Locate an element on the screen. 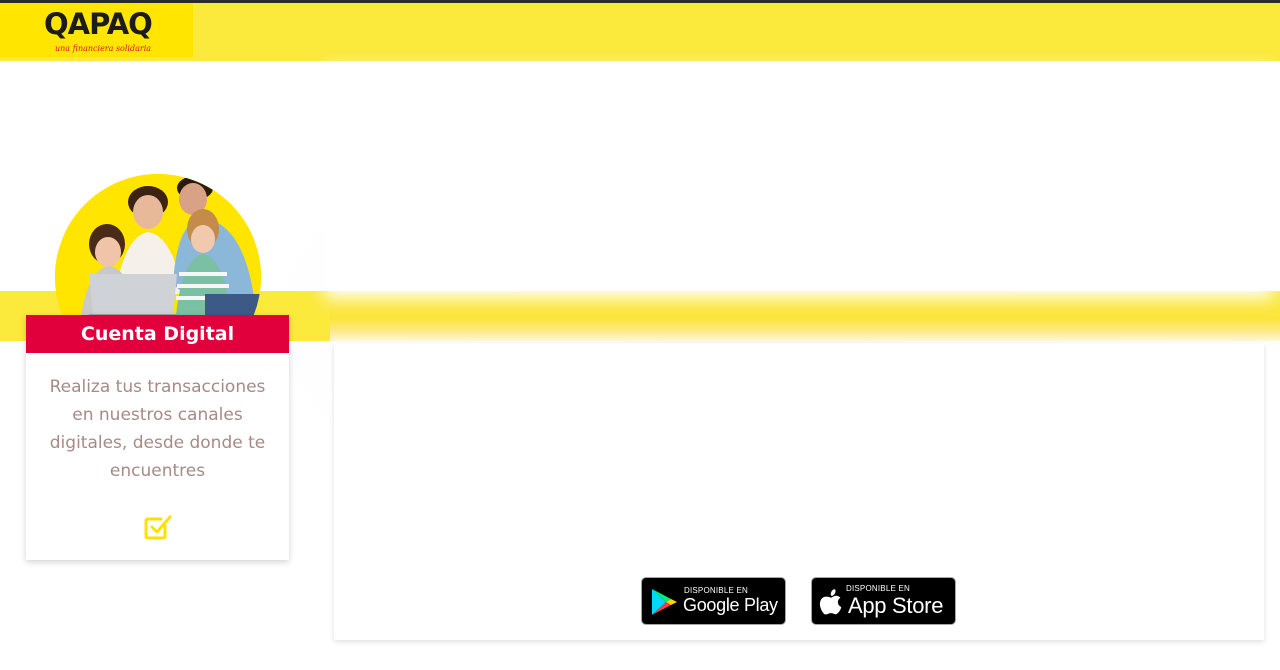 The image size is (1280, 670). brand-logo: QAPAQ una financiera solidaria is located at coordinates (96, 30).